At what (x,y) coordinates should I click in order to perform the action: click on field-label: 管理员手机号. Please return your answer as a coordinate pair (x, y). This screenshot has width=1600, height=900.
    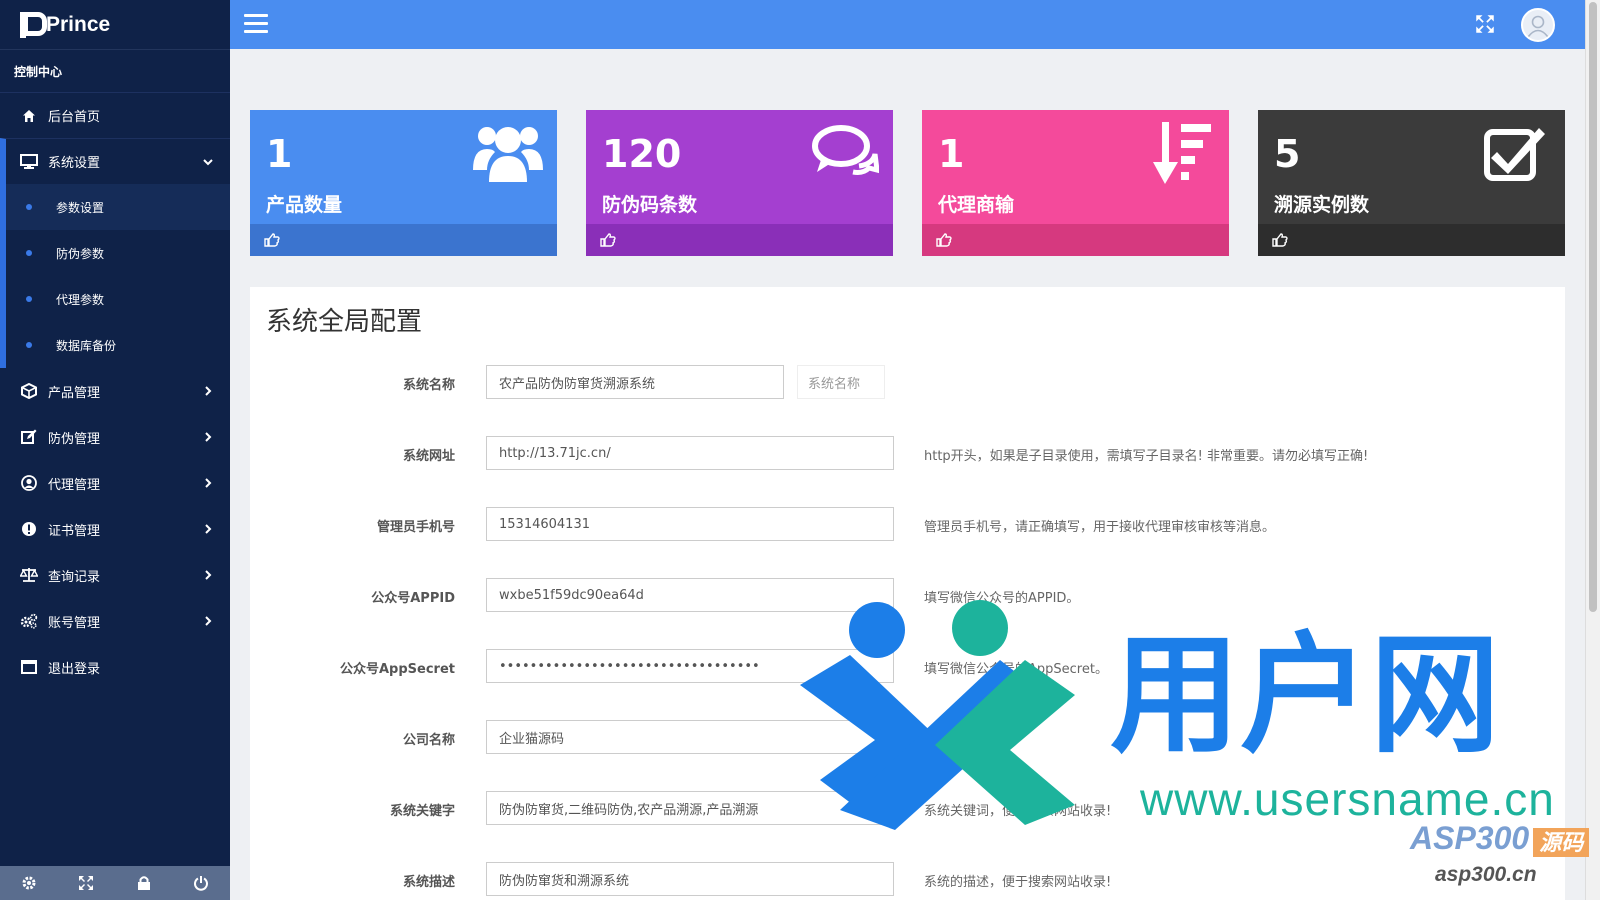
    Looking at the image, I should click on (415, 527).